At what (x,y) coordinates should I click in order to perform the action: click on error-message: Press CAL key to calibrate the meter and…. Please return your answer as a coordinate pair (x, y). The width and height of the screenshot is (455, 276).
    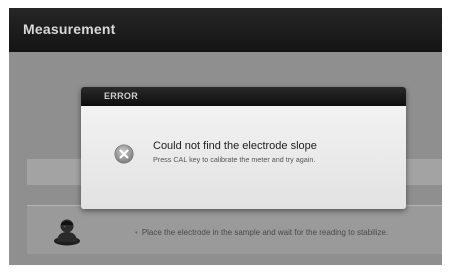
    Looking at the image, I should click on (234, 159).